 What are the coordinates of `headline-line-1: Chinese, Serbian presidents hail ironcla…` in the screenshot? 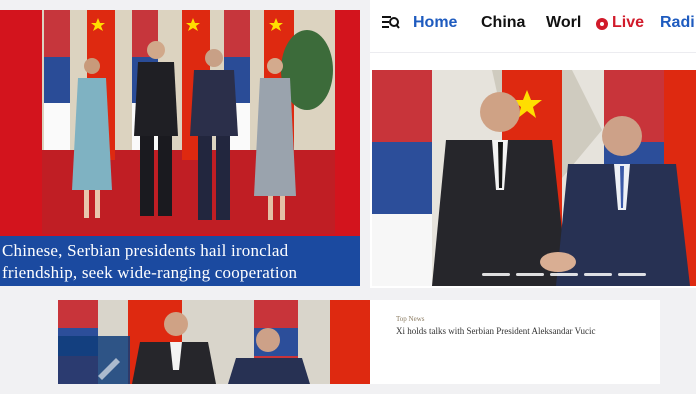 It's located at (179, 251).